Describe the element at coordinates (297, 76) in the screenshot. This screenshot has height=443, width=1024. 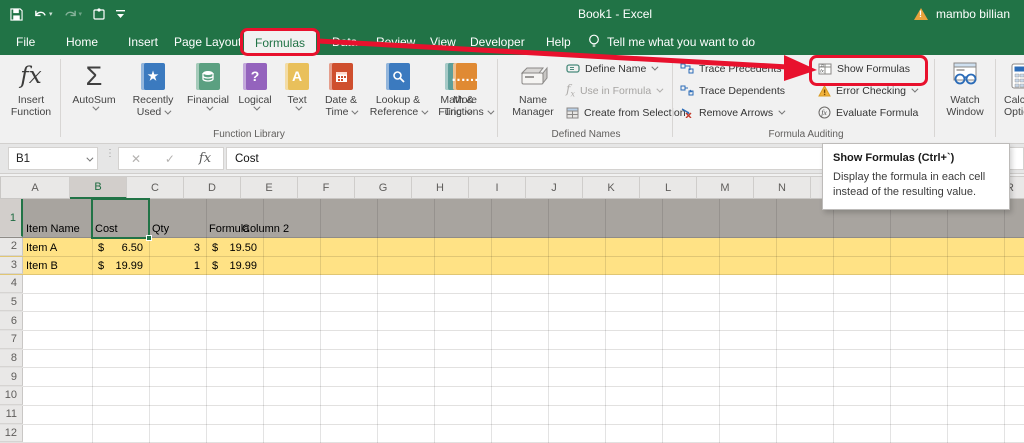
I see `text-book-icon: A` at that location.